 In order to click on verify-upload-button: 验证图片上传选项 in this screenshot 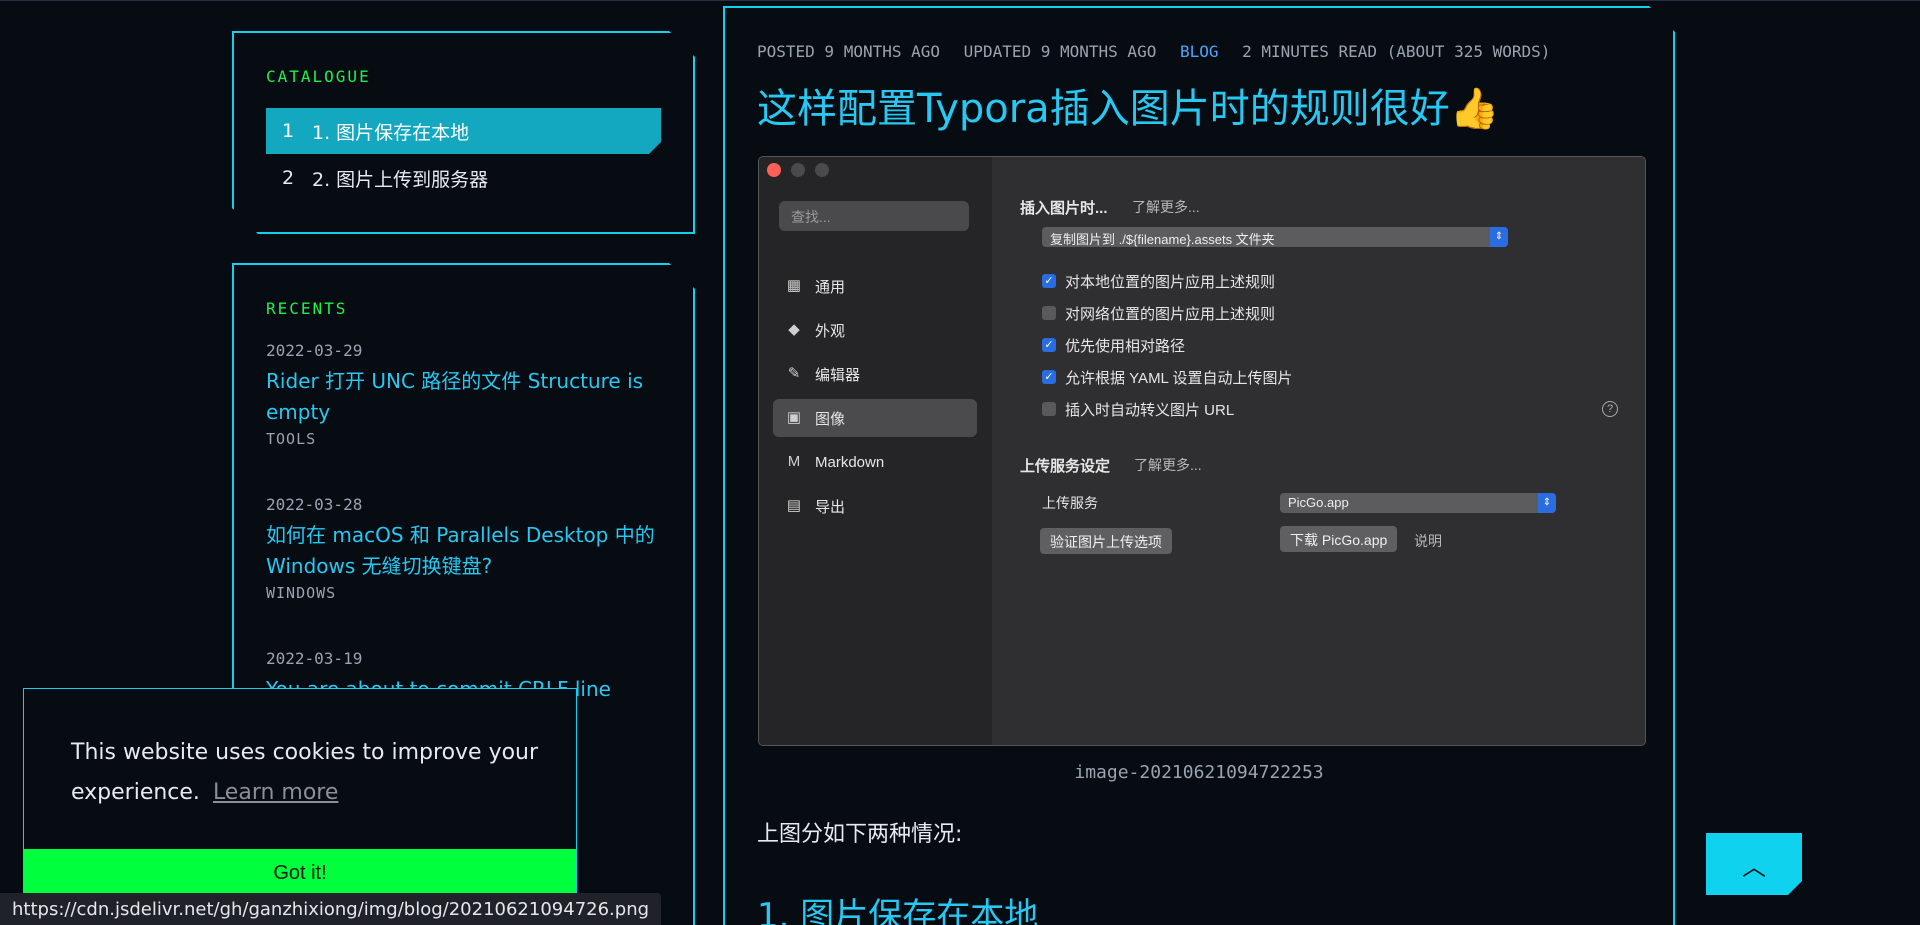, I will do `click(1106, 541)`.